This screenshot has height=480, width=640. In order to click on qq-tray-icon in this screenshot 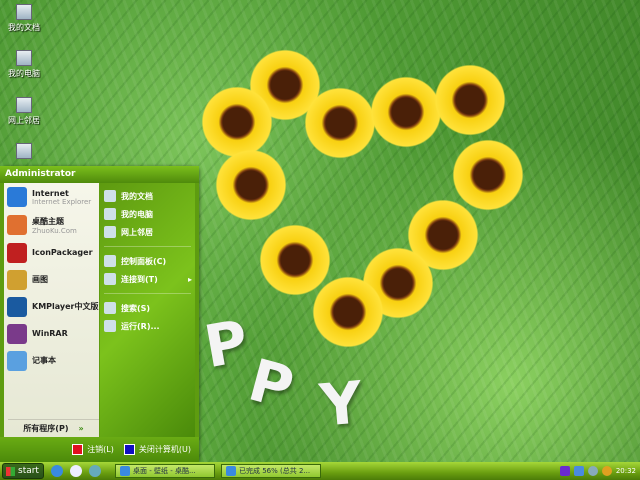, I will do `click(606, 471)`.